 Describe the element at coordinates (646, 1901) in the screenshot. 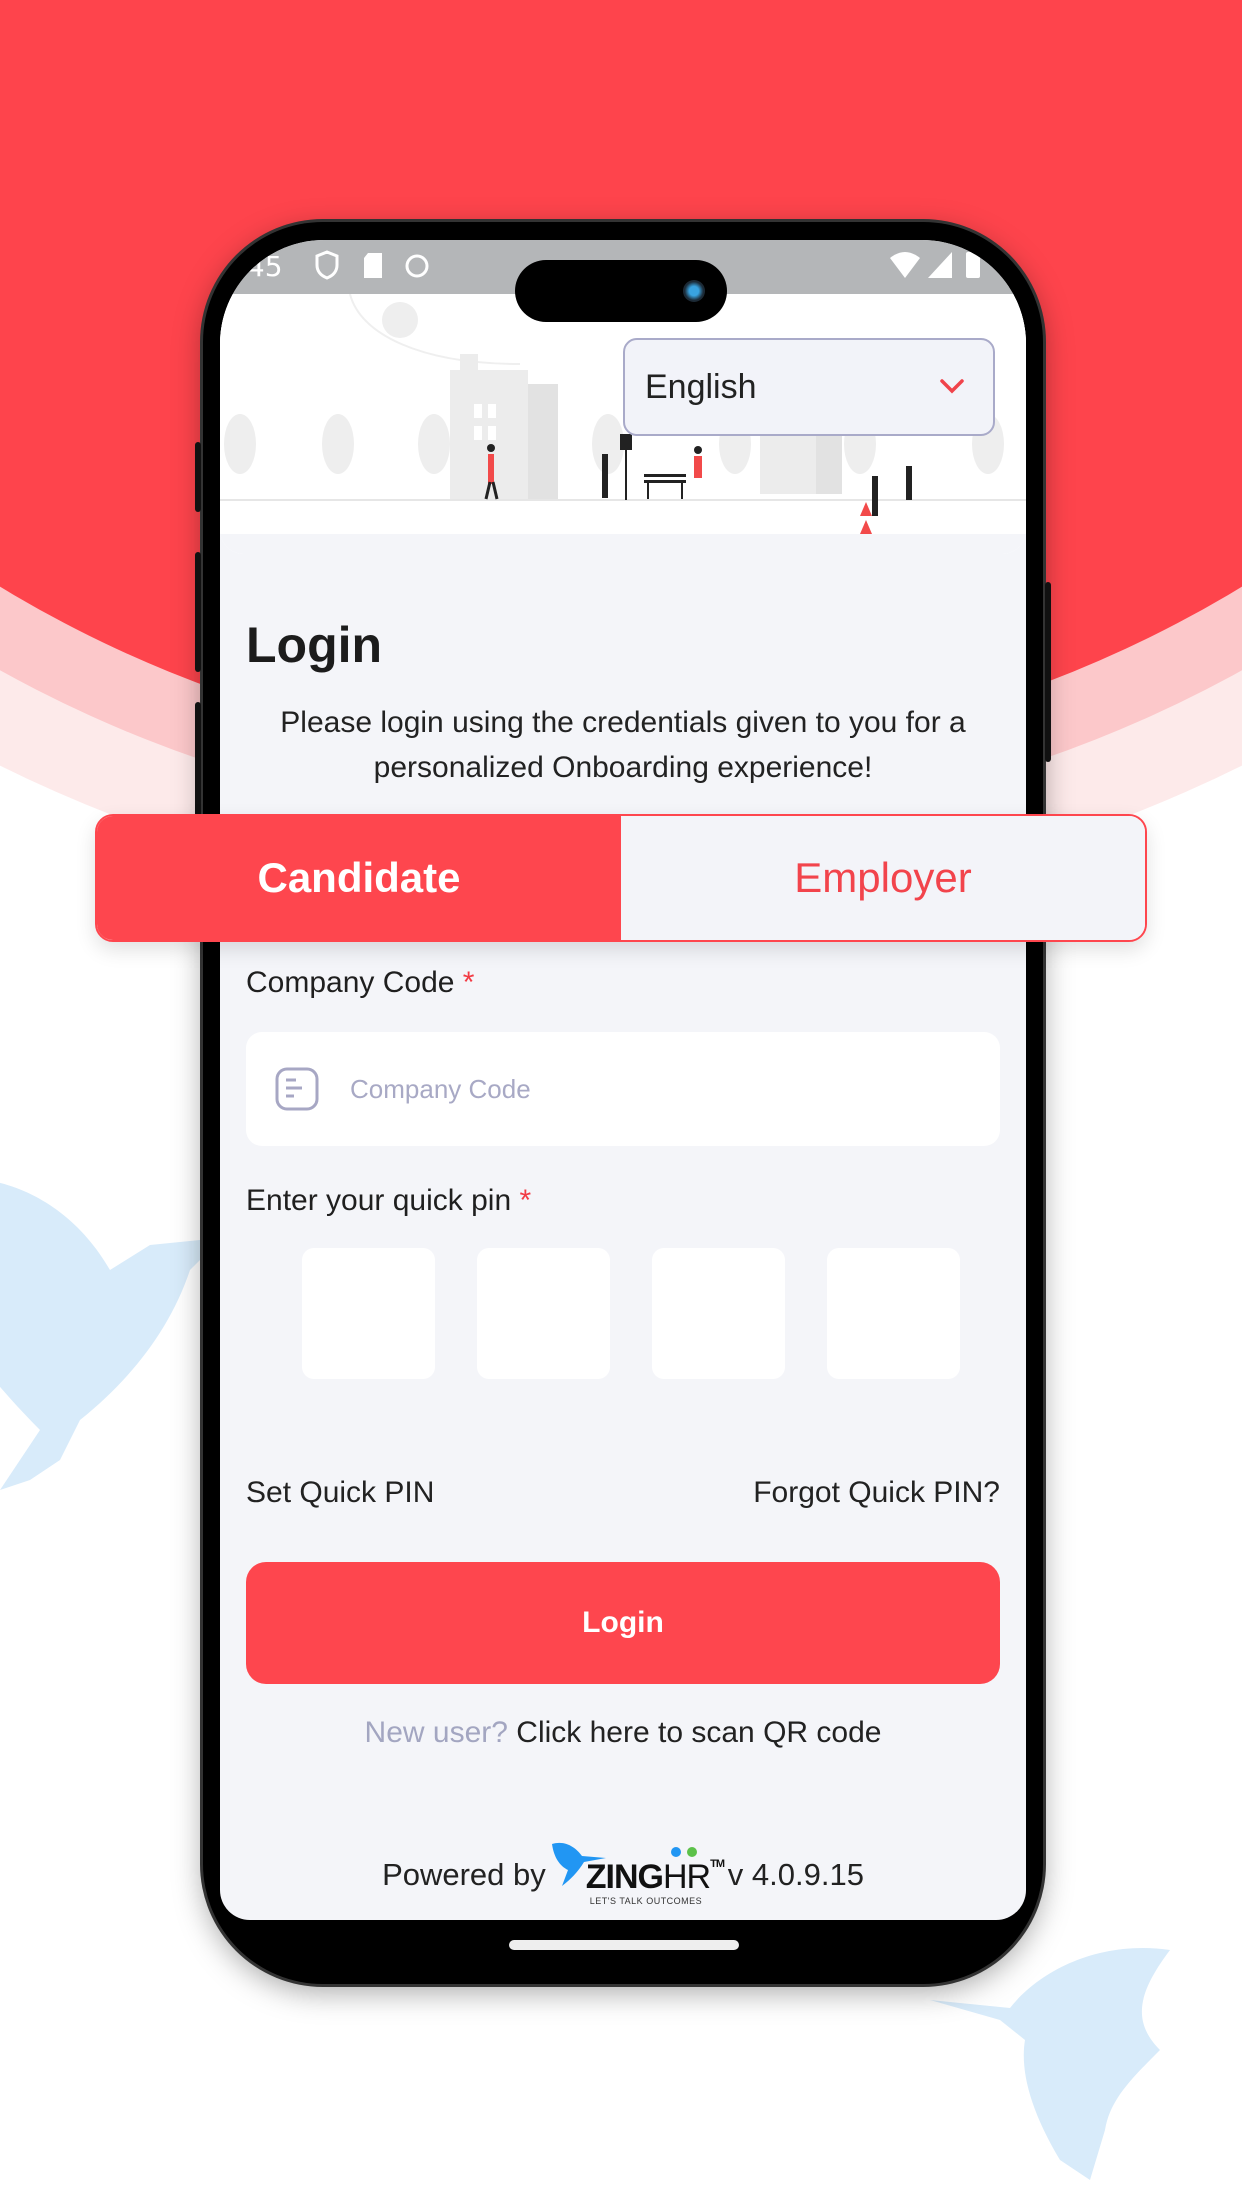

I see `logo-tagline: LET'S TALK OUTCOMES` at that location.